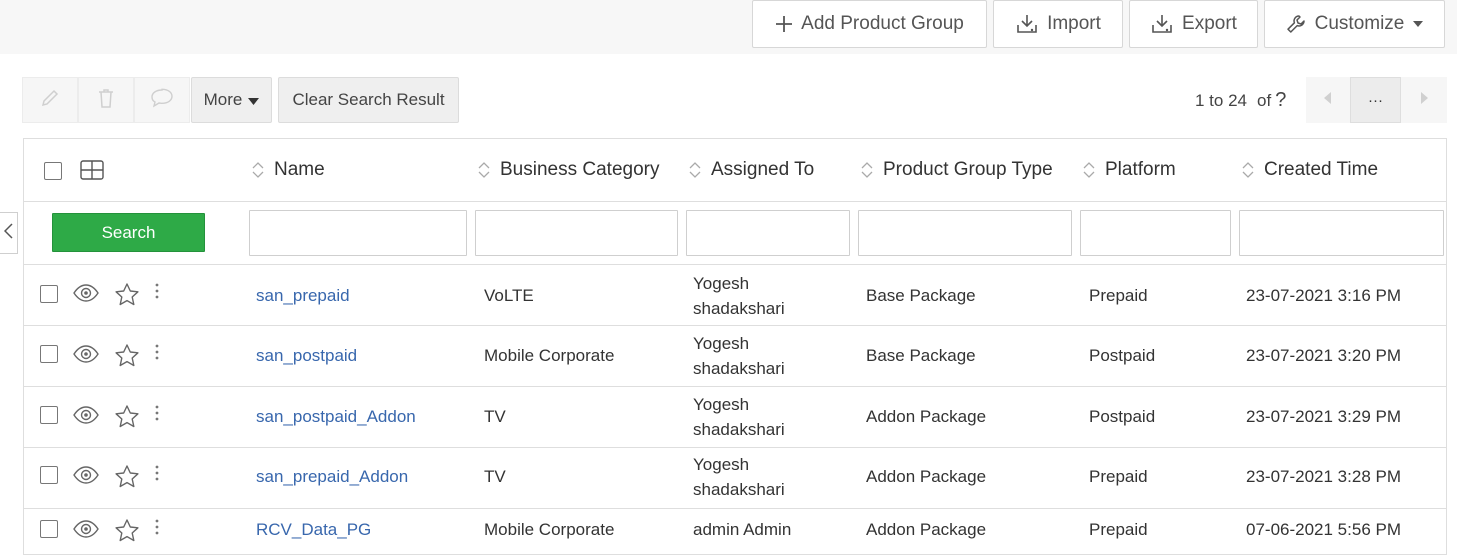  I want to click on page-more-button: ···, so click(1375, 100).